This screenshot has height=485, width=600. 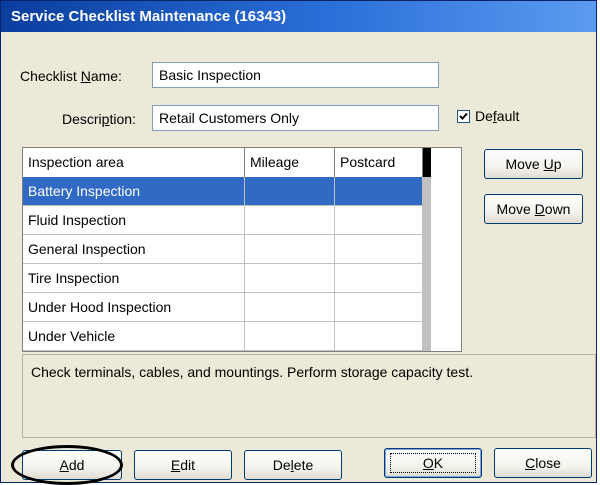 What do you see at coordinates (298, 16) in the screenshot?
I see `window-title: Service Checklist Maintenance (16343)` at bounding box center [298, 16].